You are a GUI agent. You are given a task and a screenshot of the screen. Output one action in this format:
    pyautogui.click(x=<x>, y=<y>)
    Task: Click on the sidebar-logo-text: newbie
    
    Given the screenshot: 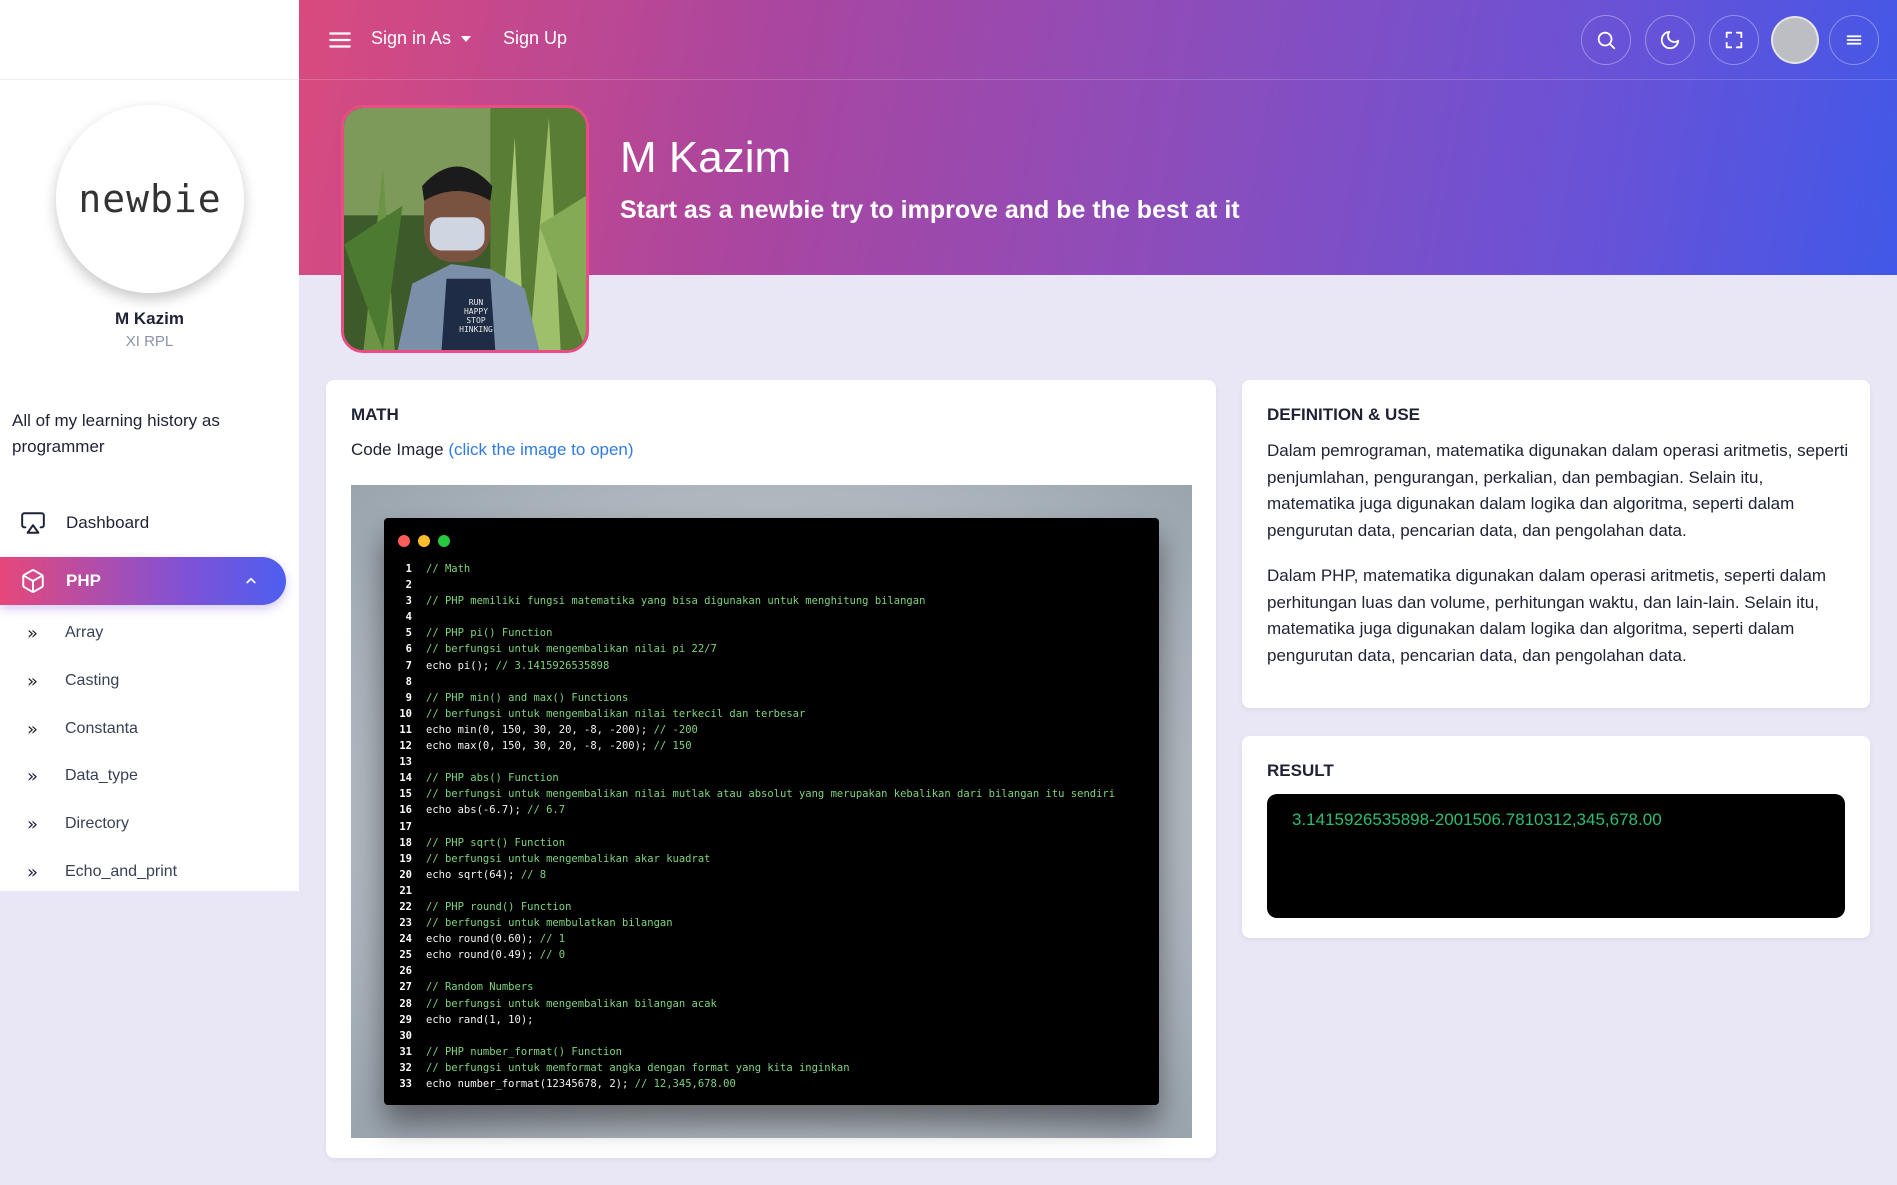 What is the action you would take?
    pyautogui.click(x=150, y=199)
    